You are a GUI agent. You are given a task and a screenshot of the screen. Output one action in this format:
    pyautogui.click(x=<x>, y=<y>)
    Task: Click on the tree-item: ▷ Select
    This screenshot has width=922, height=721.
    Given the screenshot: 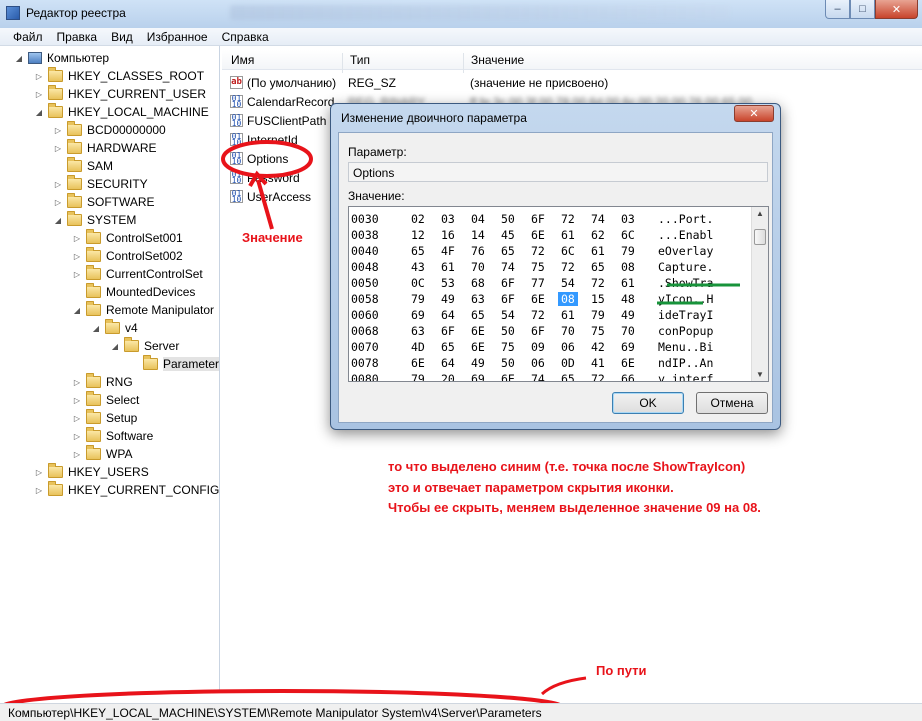 What is the action you would take?
    pyautogui.click(x=105, y=400)
    